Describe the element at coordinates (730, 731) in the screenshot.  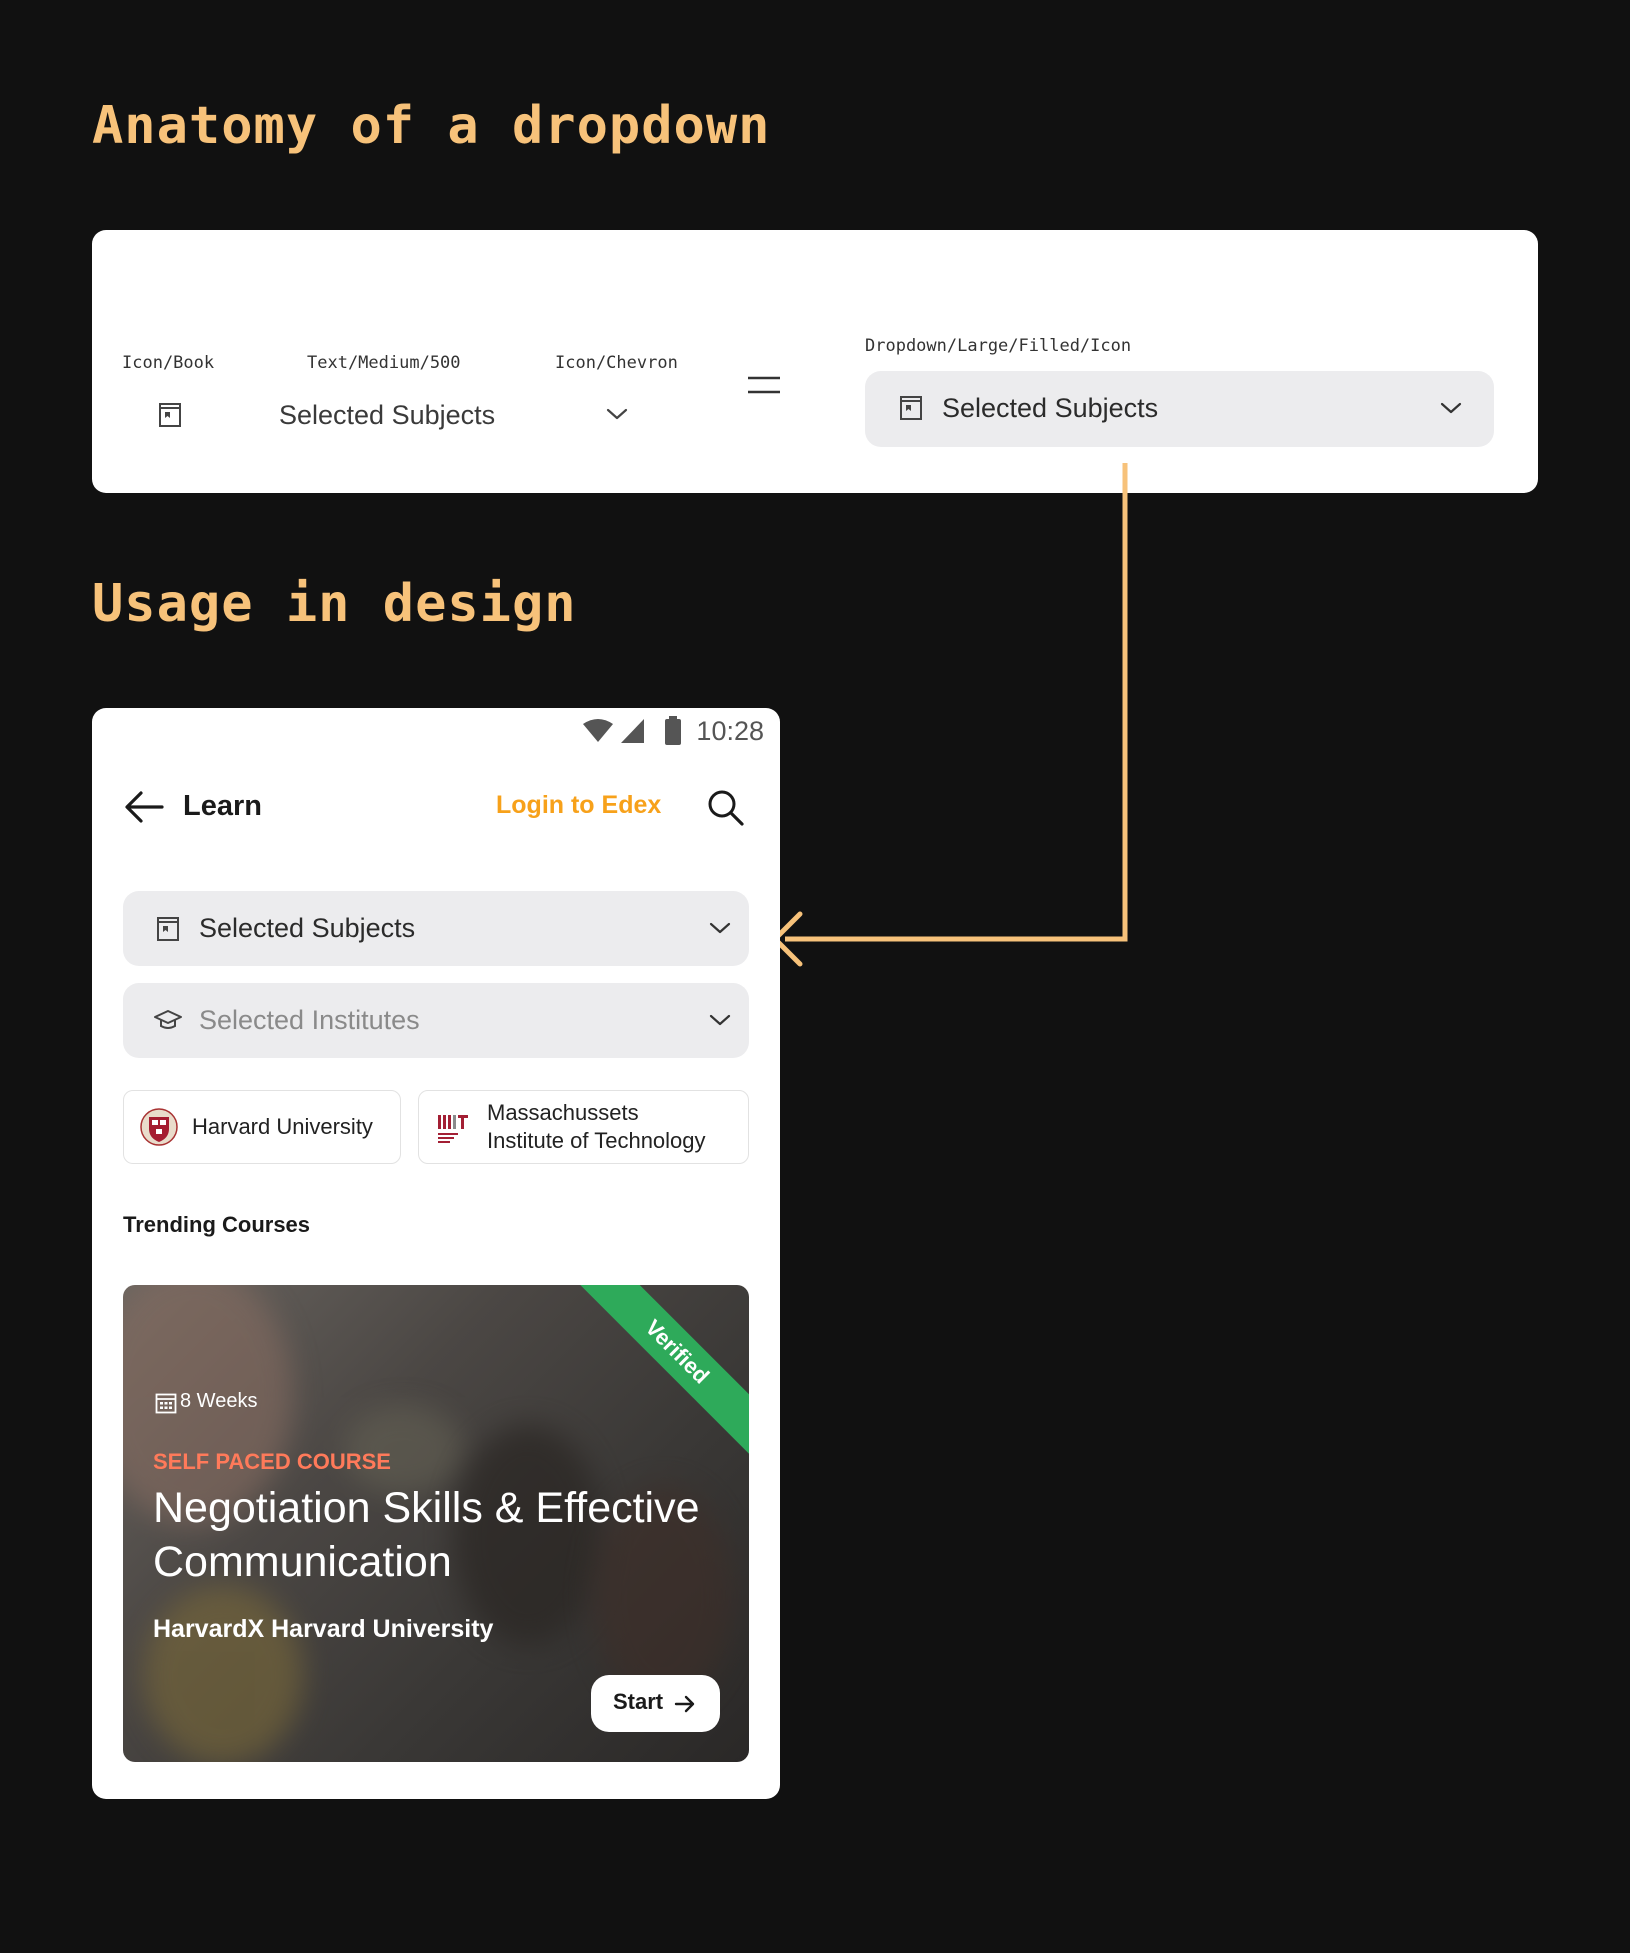
I see `status-time: 10:28` at that location.